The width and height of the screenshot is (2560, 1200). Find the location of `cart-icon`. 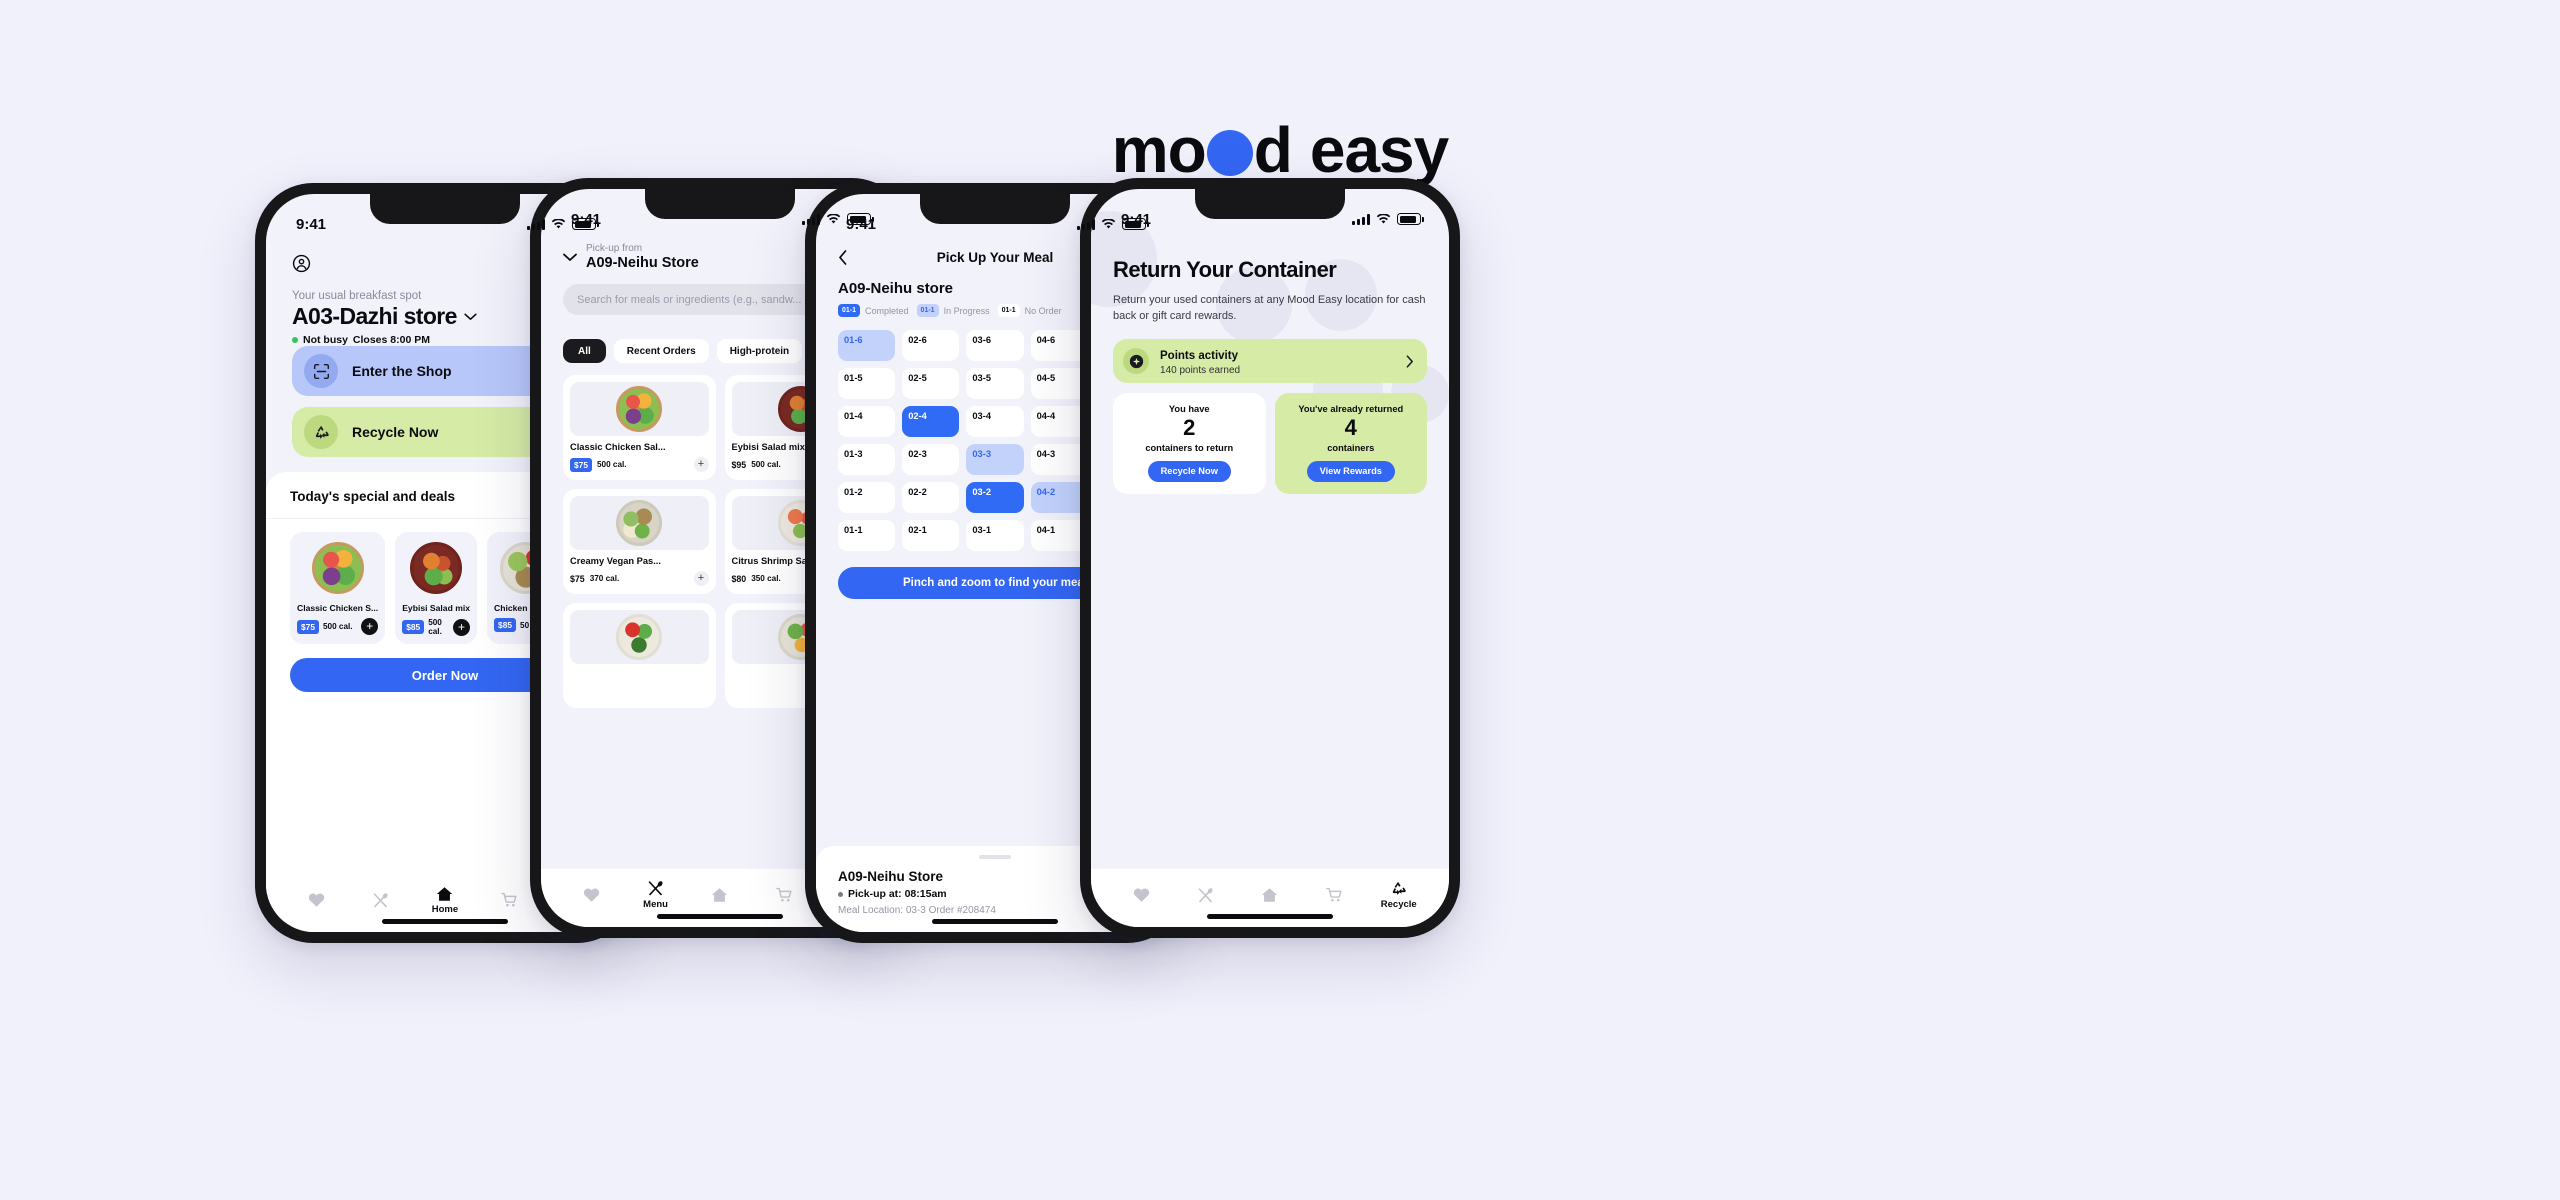

cart-icon is located at coordinates (783, 894).